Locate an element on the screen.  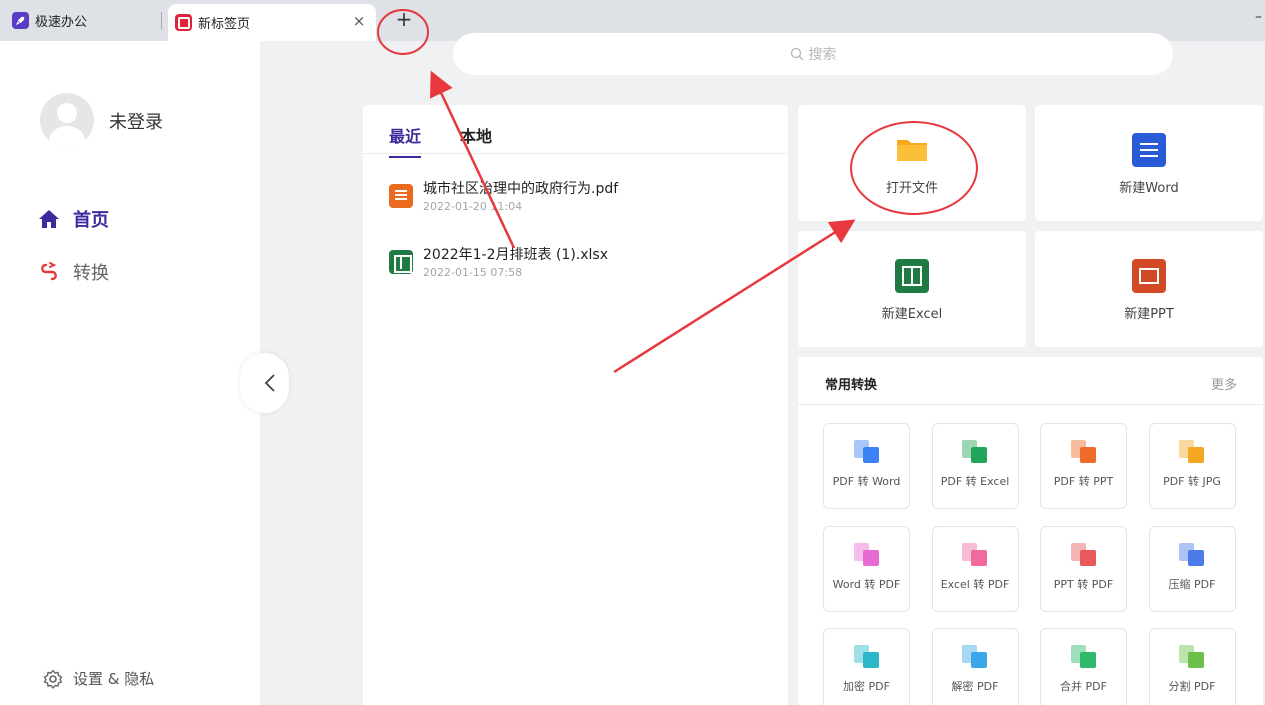
new-excel-button: 新建Excel is located at coordinates (912, 289).